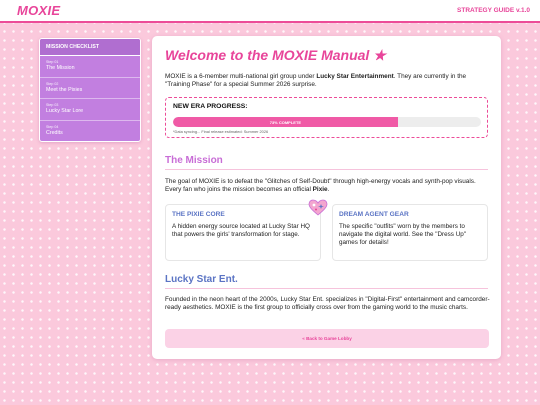  Describe the element at coordinates (60, 68) in the screenshot. I see `sidebar-item-label: The Mission` at that location.